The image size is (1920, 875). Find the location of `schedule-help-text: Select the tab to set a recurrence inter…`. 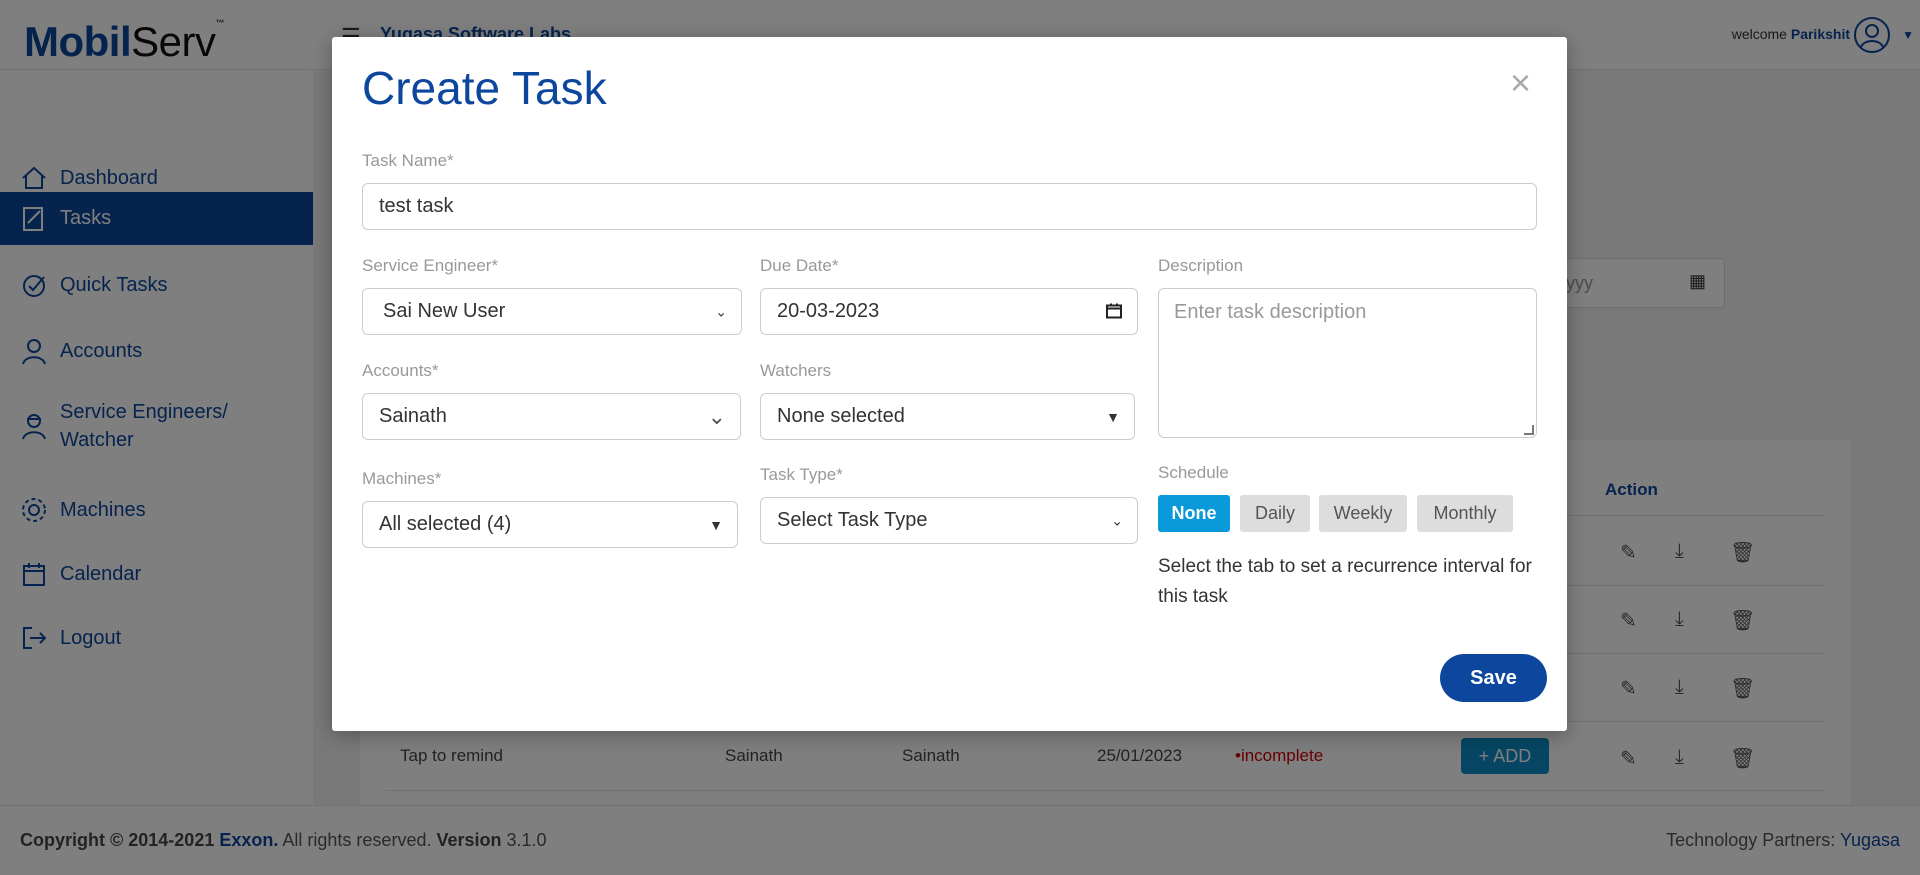

schedule-help-text: Select the tab to set a recurrence inter… is located at coordinates (1345, 581).